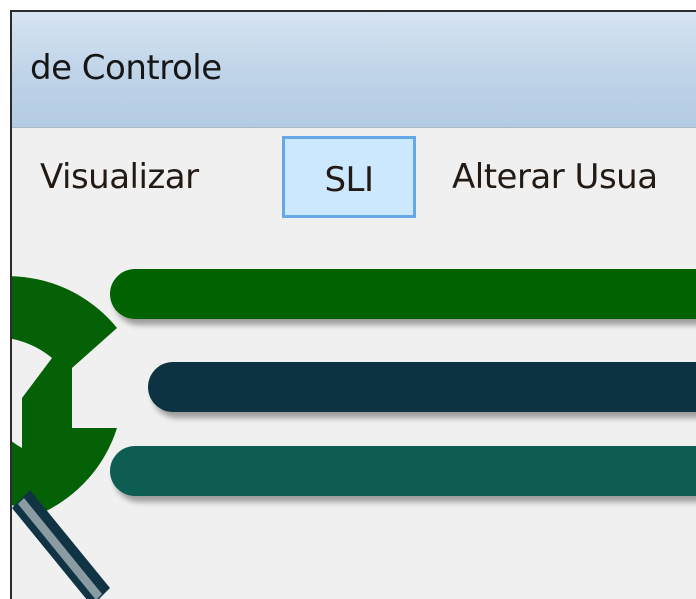 Image resolution: width=696 pixels, height=599 pixels. What do you see at coordinates (403, 471) in the screenshot?
I see `logo-bar-bottom` at bounding box center [403, 471].